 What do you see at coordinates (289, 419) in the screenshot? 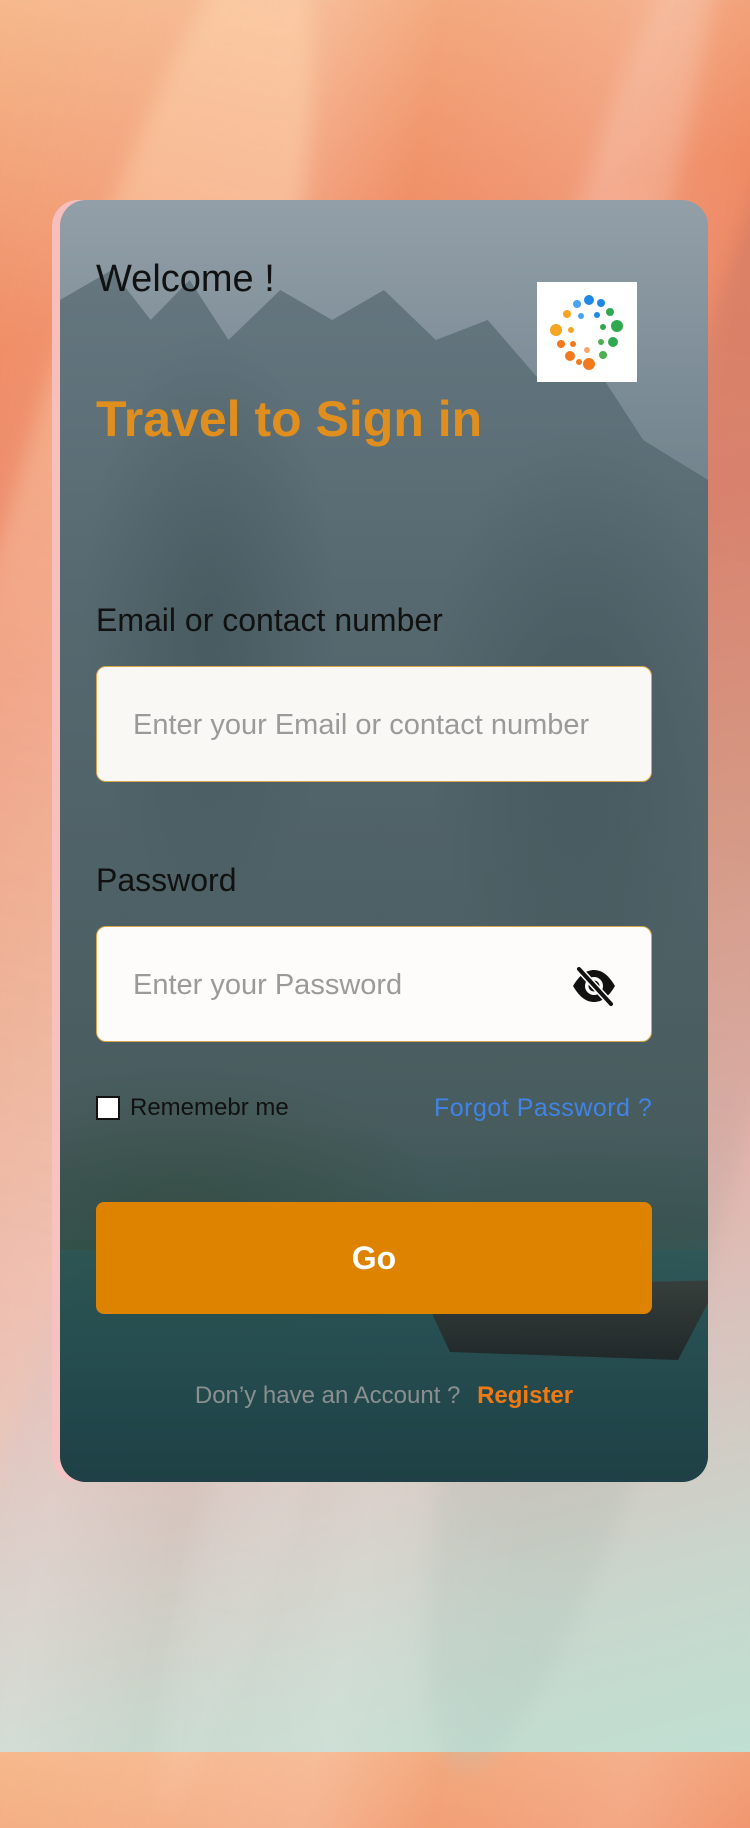
I see `page-title: Travel to Sign in` at bounding box center [289, 419].